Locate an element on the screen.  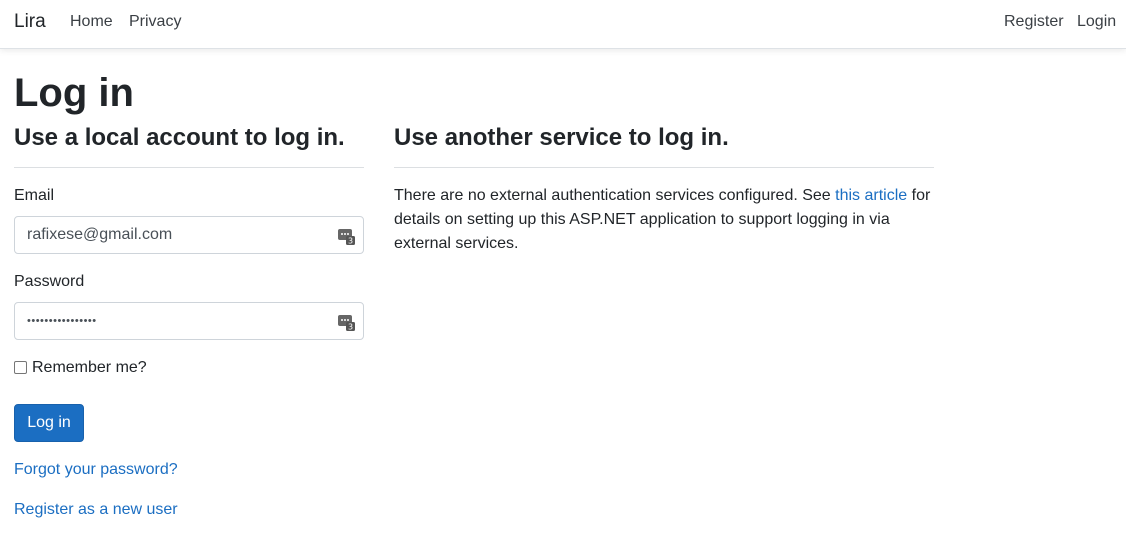
forgot-password-link: Forgot your password? is located at coordinates (96, 470).